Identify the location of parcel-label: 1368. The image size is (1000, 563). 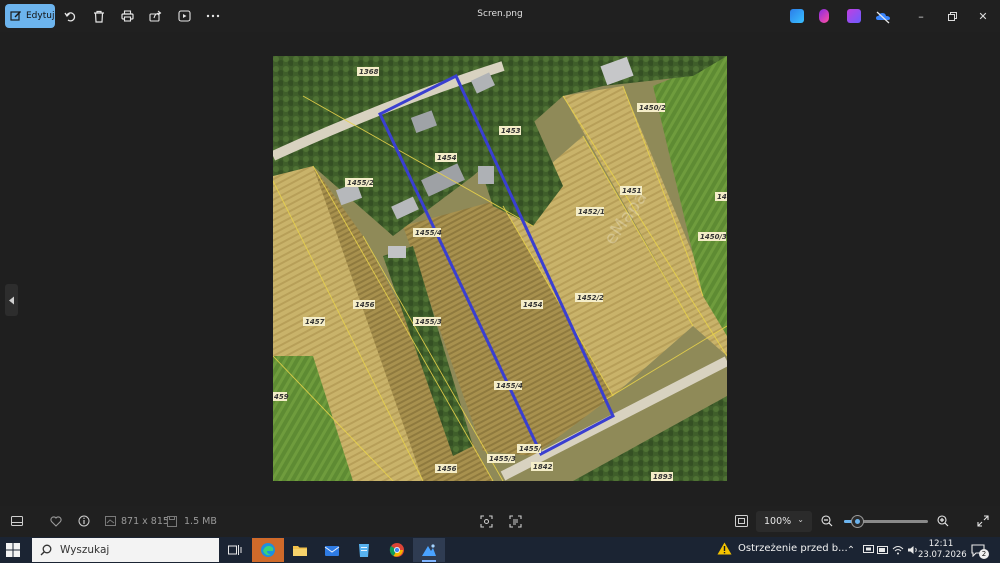
(368, 71).